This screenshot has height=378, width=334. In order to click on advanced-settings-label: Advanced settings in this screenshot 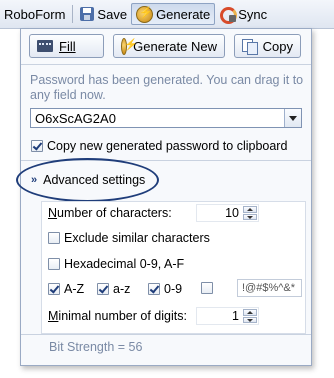, I will do `click(94, 180)`.